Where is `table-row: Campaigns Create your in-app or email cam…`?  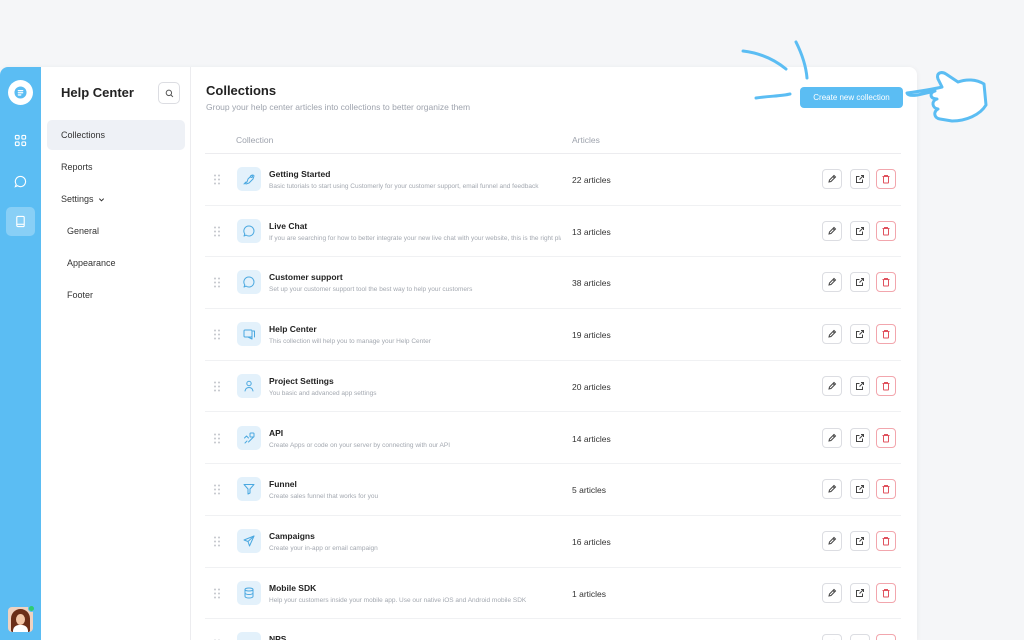 table-row: Campaigns Create your in-app or email cam… is located at coordinates (553, 542).